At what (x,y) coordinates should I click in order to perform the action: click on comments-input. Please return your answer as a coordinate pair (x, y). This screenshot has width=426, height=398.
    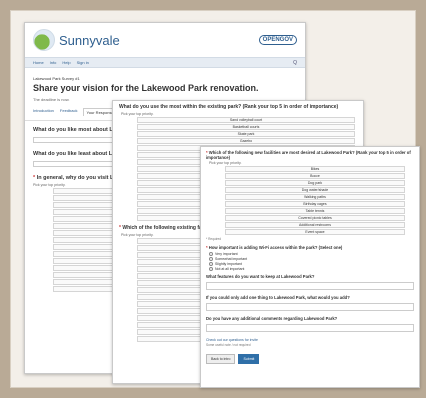
    Looking at the image, I should click on (310, 328).